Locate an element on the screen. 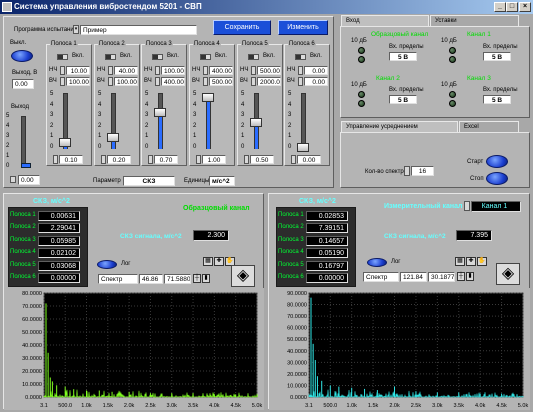 Image resolution: width=533 pixels, height=412 pixels. band-value-field: 0.00 is located at coordinates (309, 159).